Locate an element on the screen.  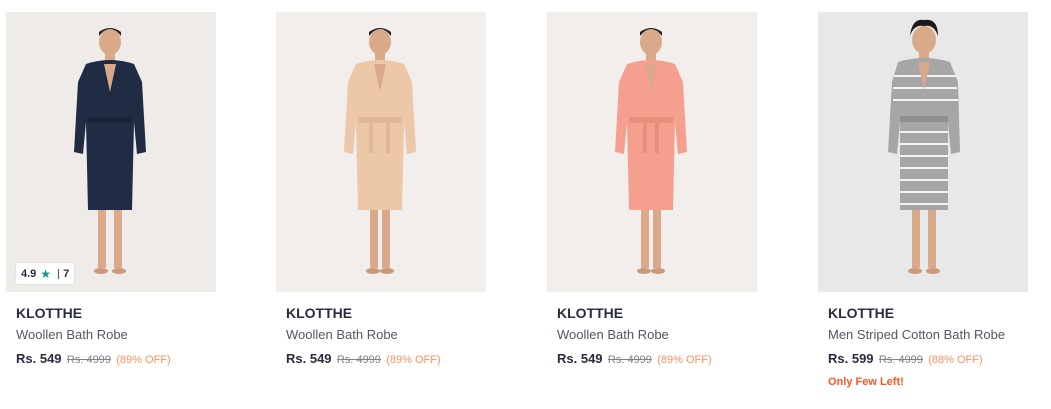
star-icon: ★ is located at coordinates (46, 273).